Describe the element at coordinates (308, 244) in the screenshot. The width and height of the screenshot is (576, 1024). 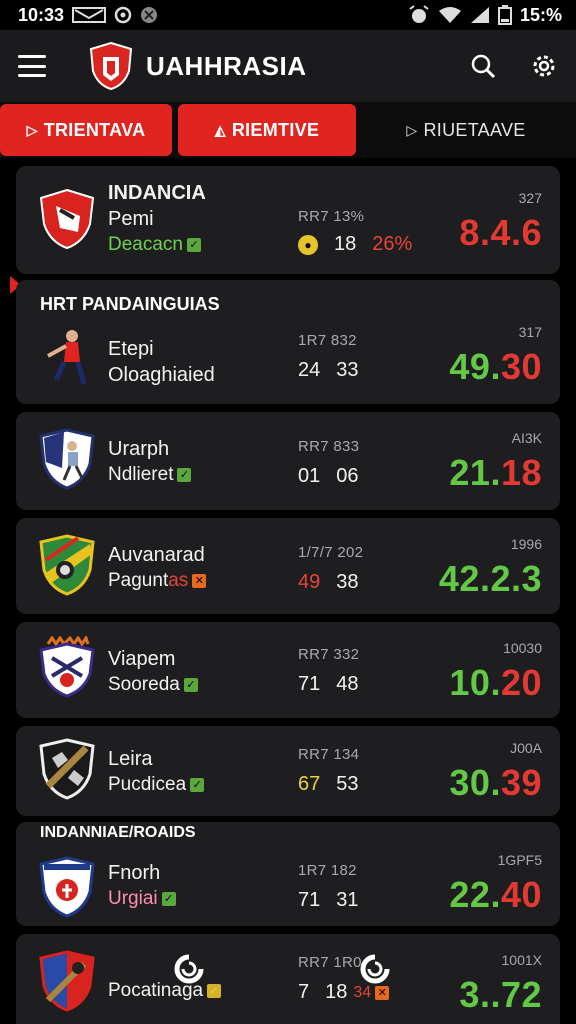
I see `coin-icon: ●` at that location.